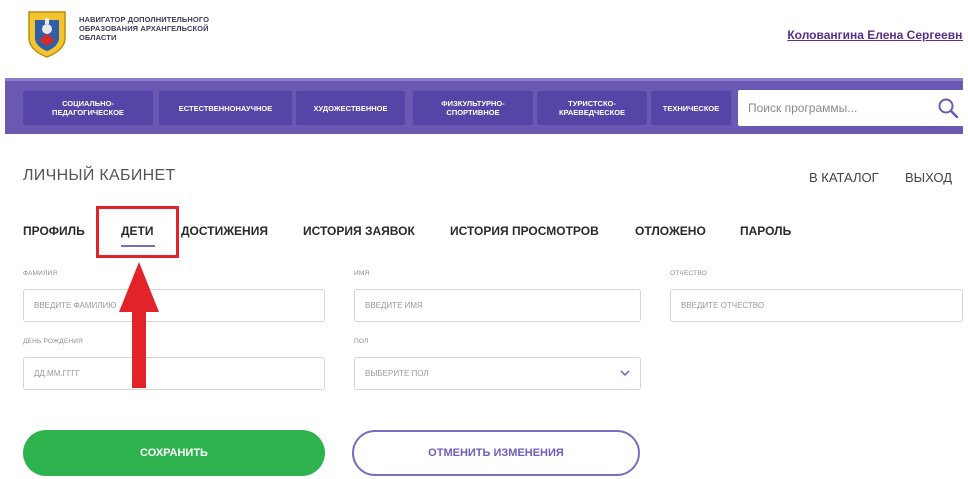 Image resolution: width=968 pixels, height=479 pixels. I want to click on save-button: СОХРАНИТЬ, so click(174, 453).